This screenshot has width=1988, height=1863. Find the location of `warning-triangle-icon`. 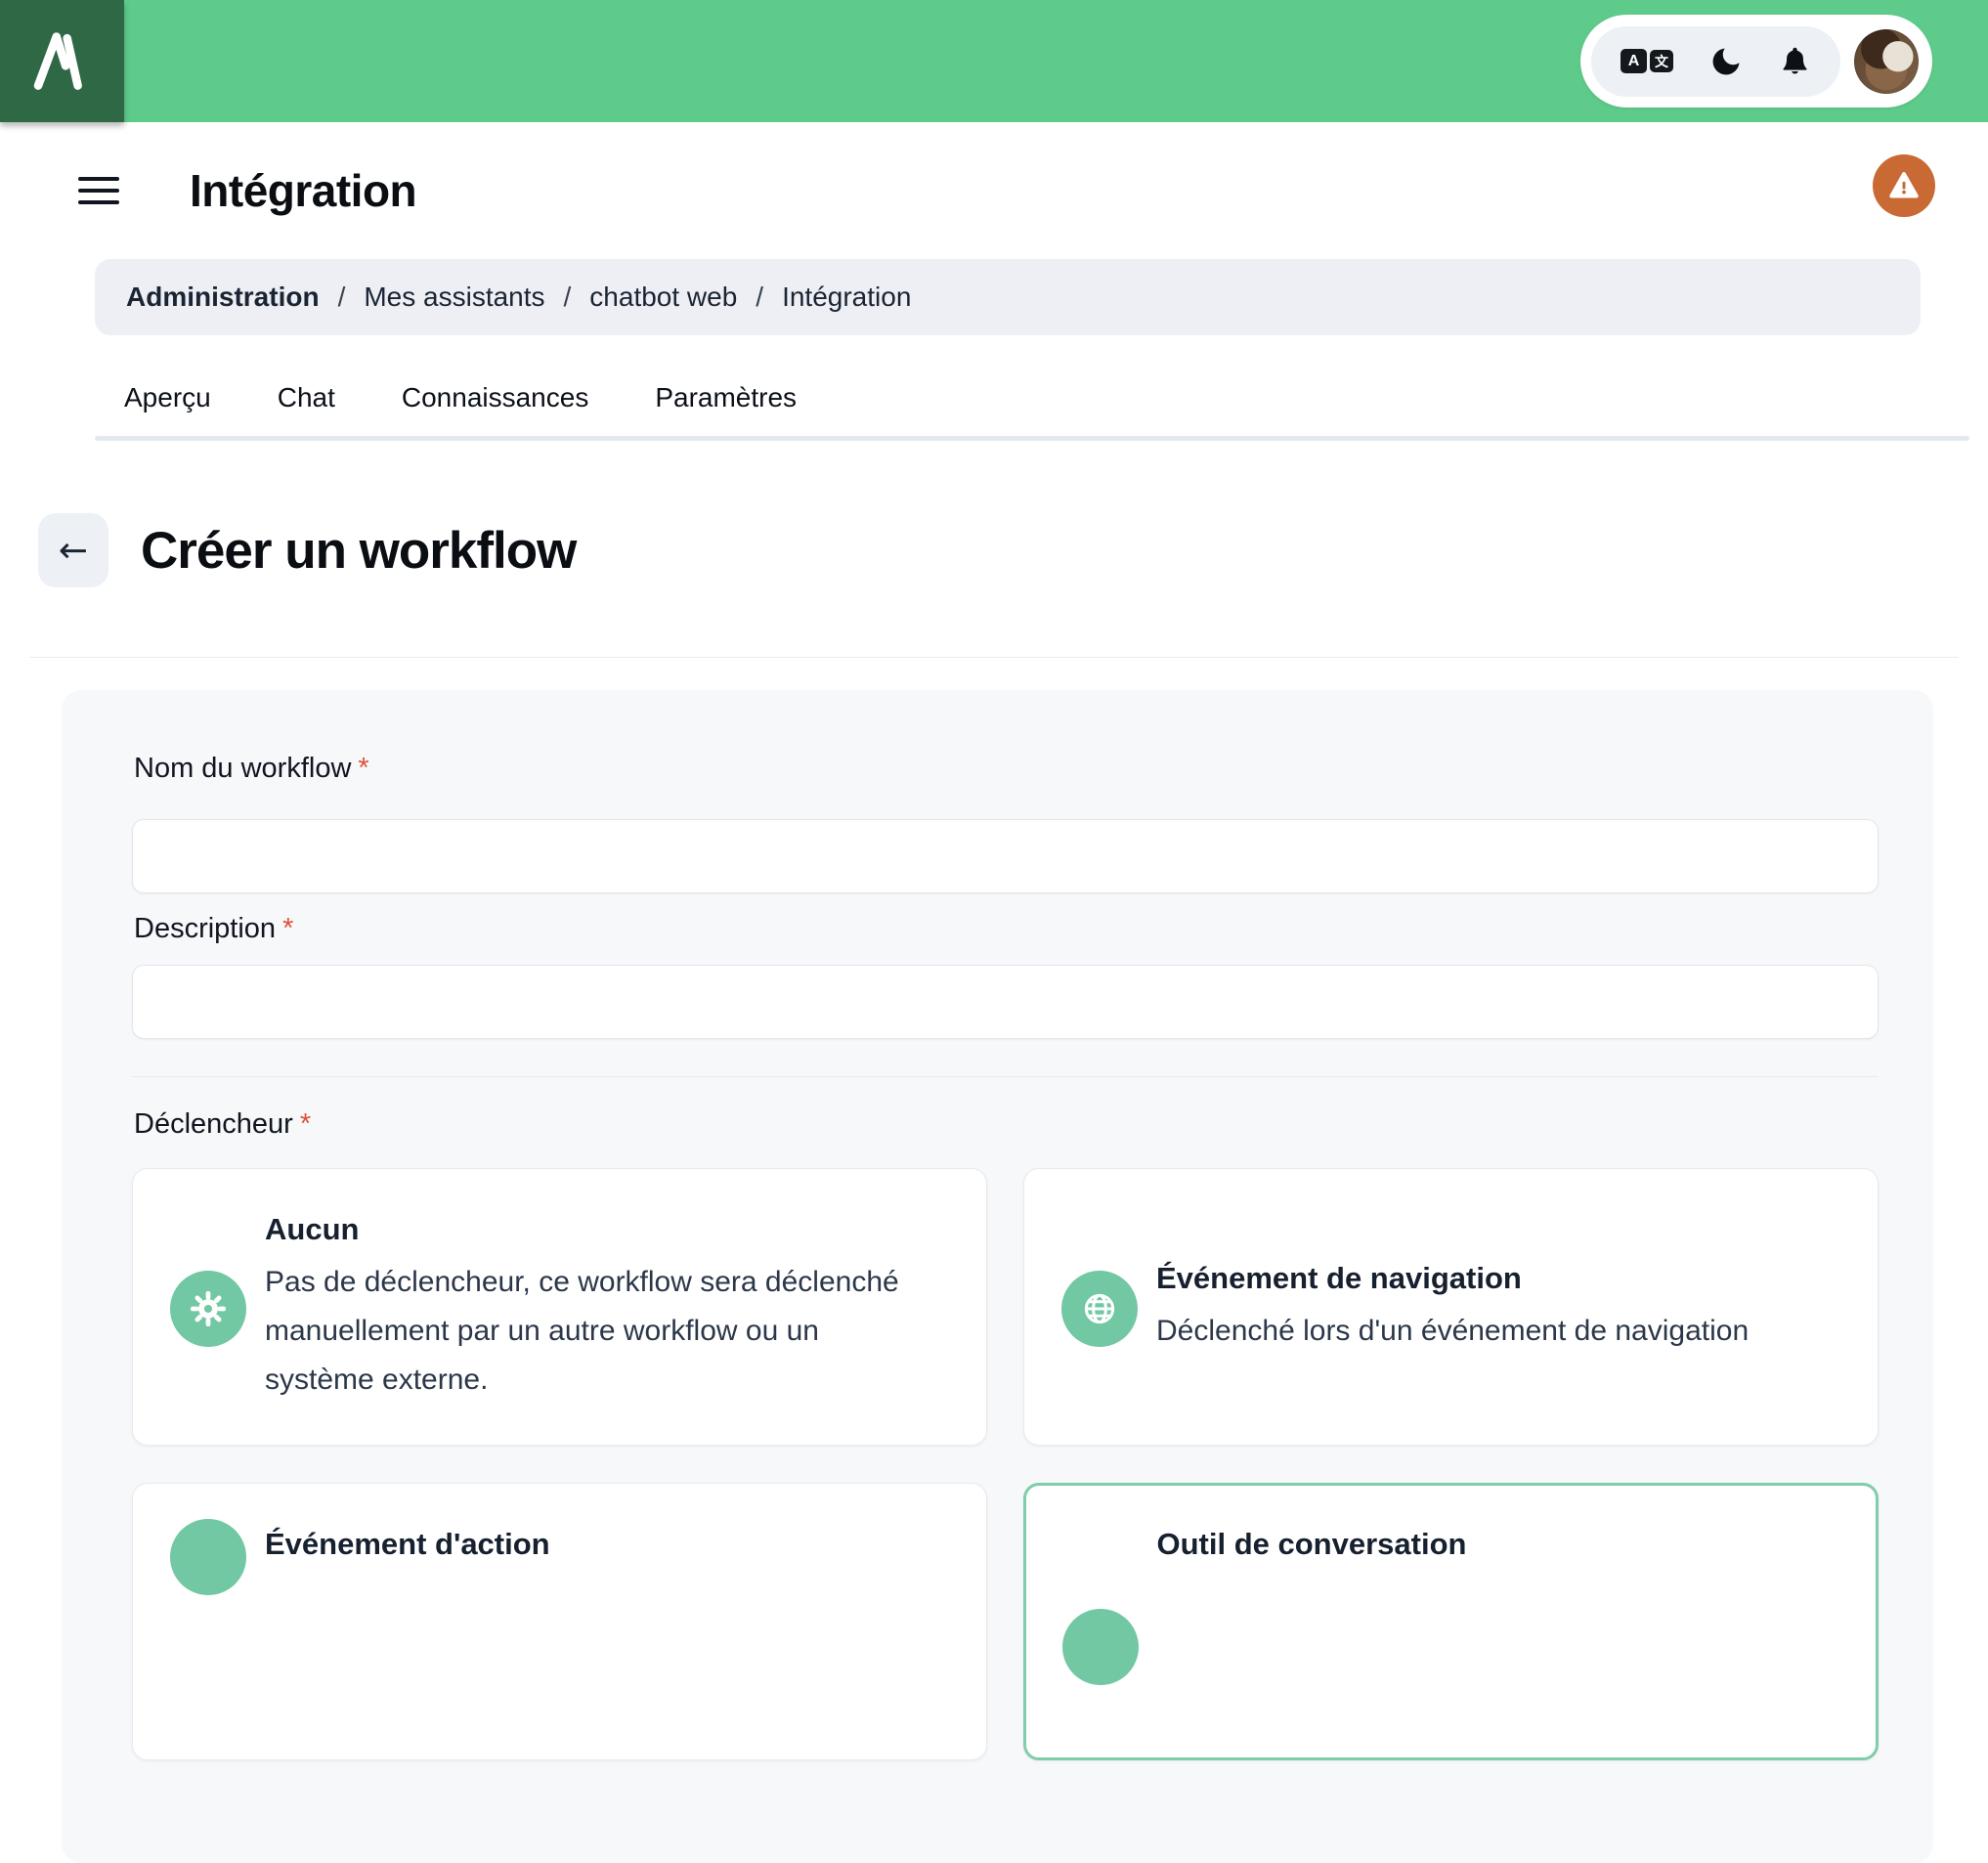

warning-triangle-icon is located at coordinates (1904, 185).